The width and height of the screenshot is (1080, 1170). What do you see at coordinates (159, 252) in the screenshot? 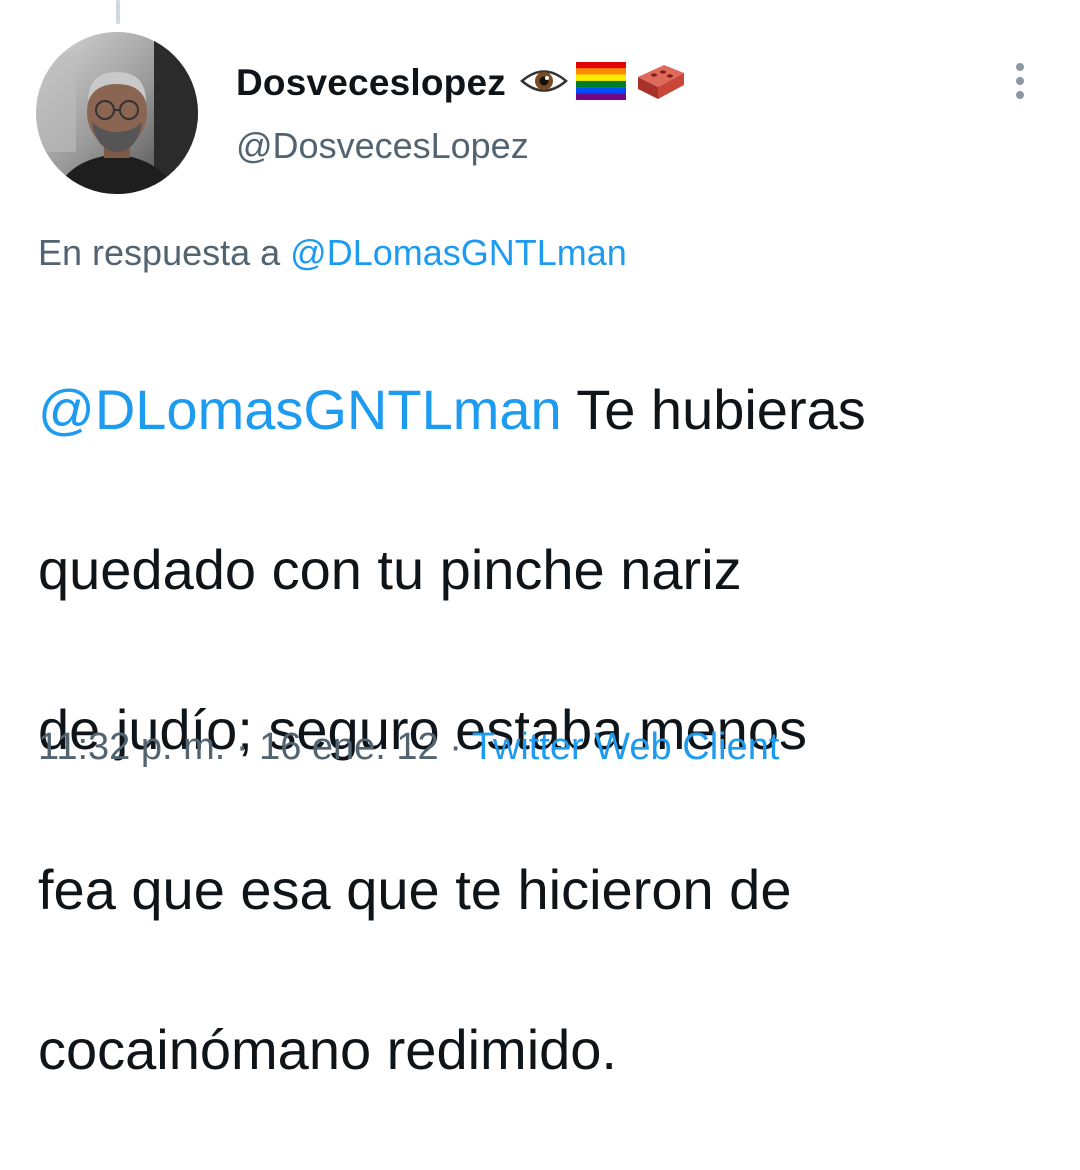
I see `reply-prefix: En respuesta a` at bounding box center [159, 252].